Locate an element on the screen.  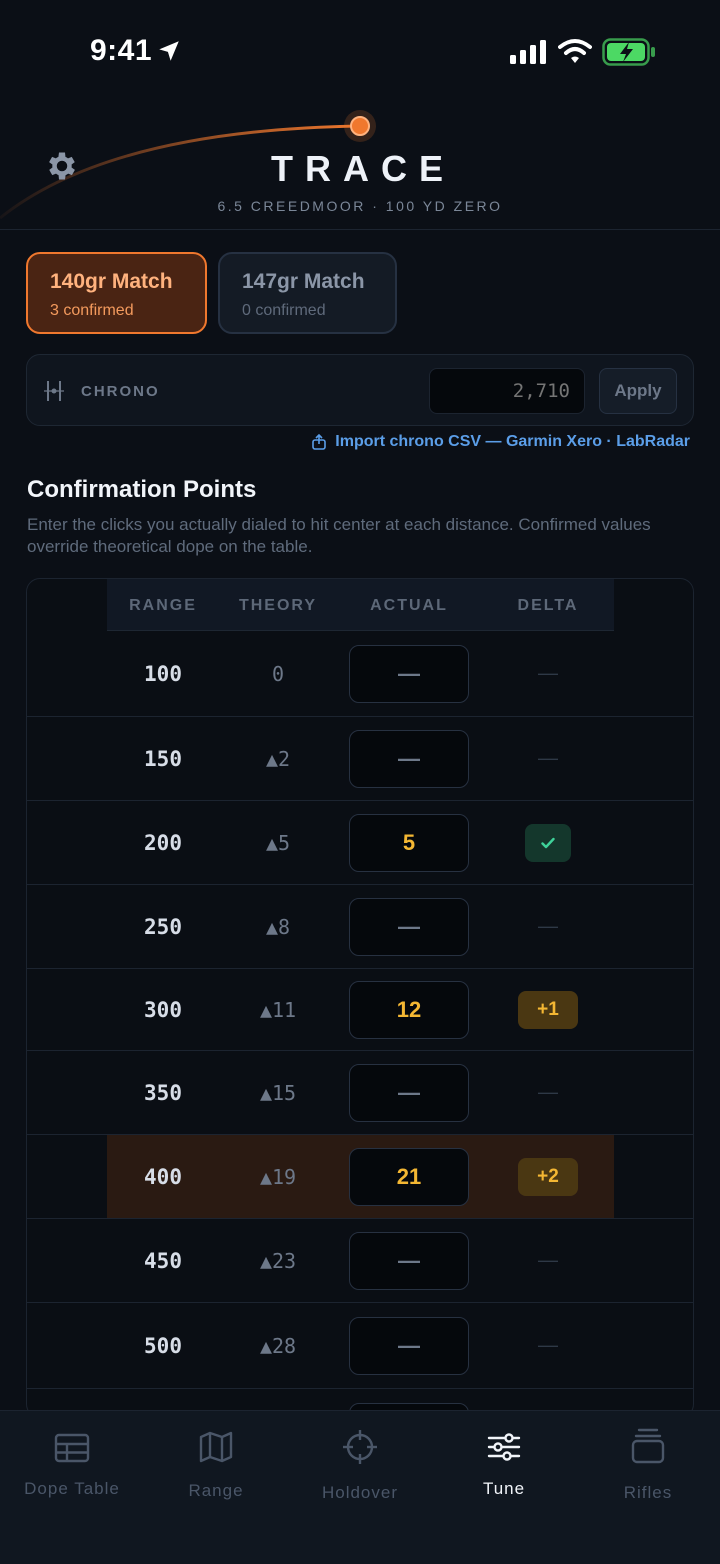
stack-icon is located at coordinates (648, 1446).